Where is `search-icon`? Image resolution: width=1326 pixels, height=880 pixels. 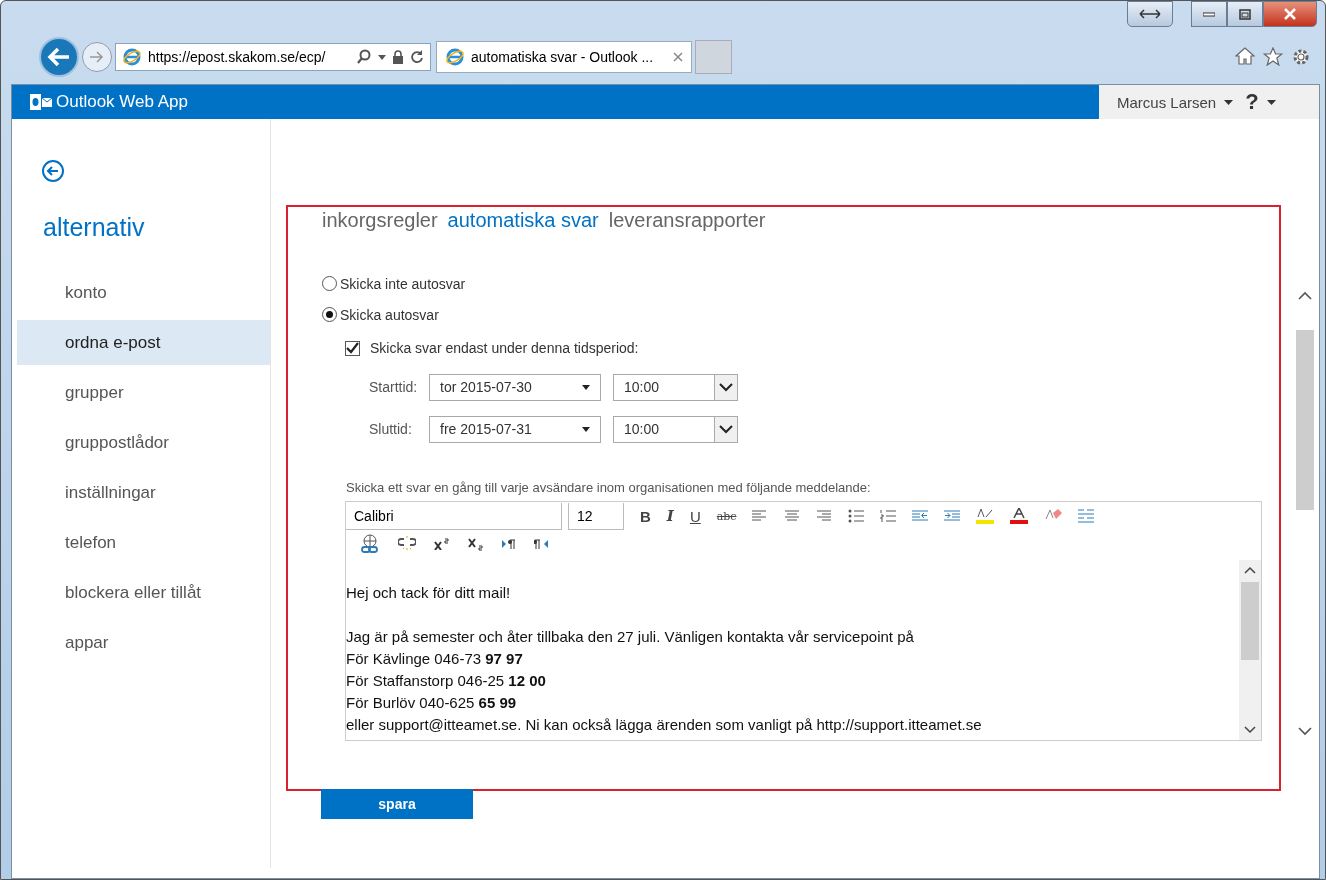 search-icon is located at coordinates (364, 57).